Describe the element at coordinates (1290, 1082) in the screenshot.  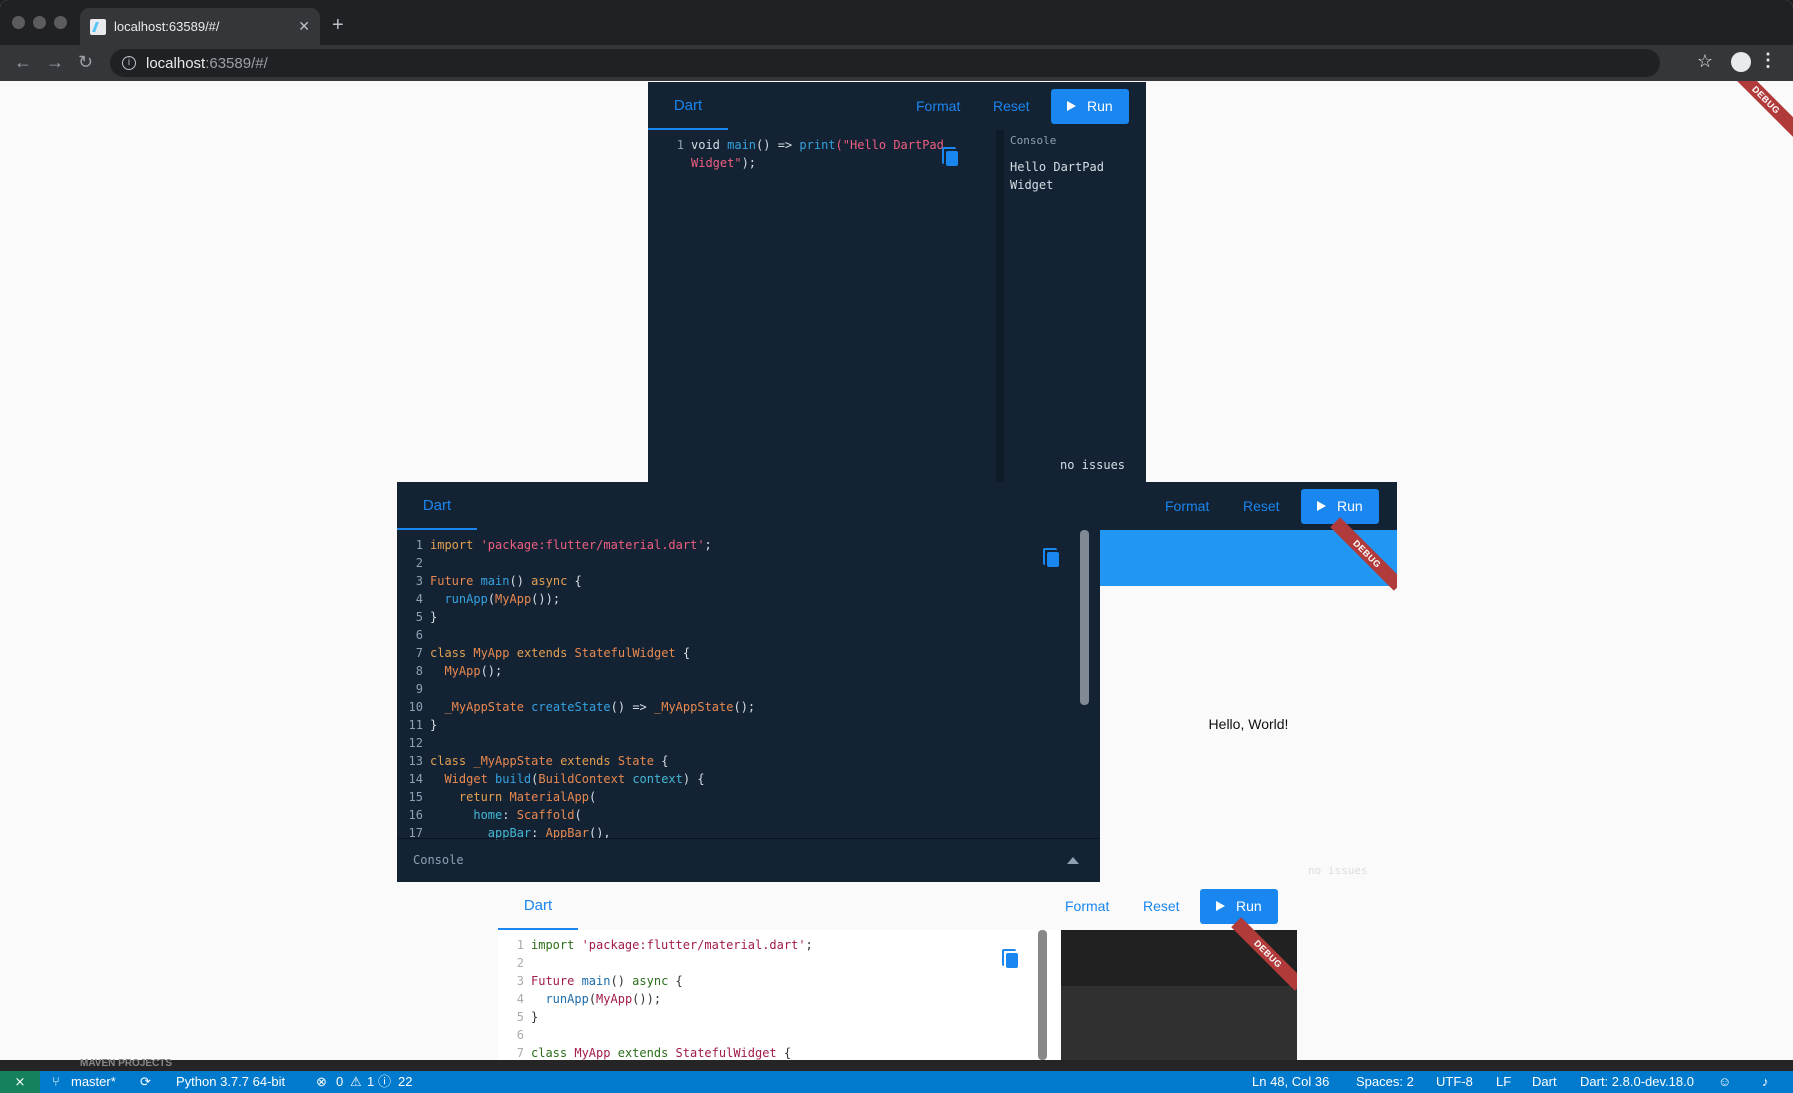
I see `cursor-position: Ln 48, Col 36` at that location.